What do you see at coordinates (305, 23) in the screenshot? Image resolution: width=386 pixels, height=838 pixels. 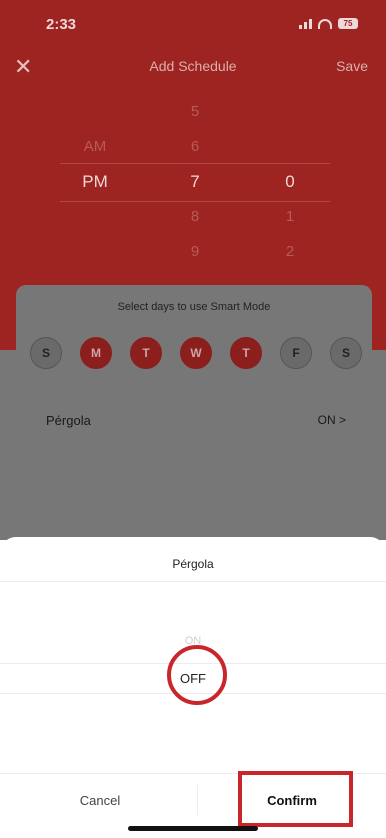 I see `signal-icon` at bounding box center [305, 23].